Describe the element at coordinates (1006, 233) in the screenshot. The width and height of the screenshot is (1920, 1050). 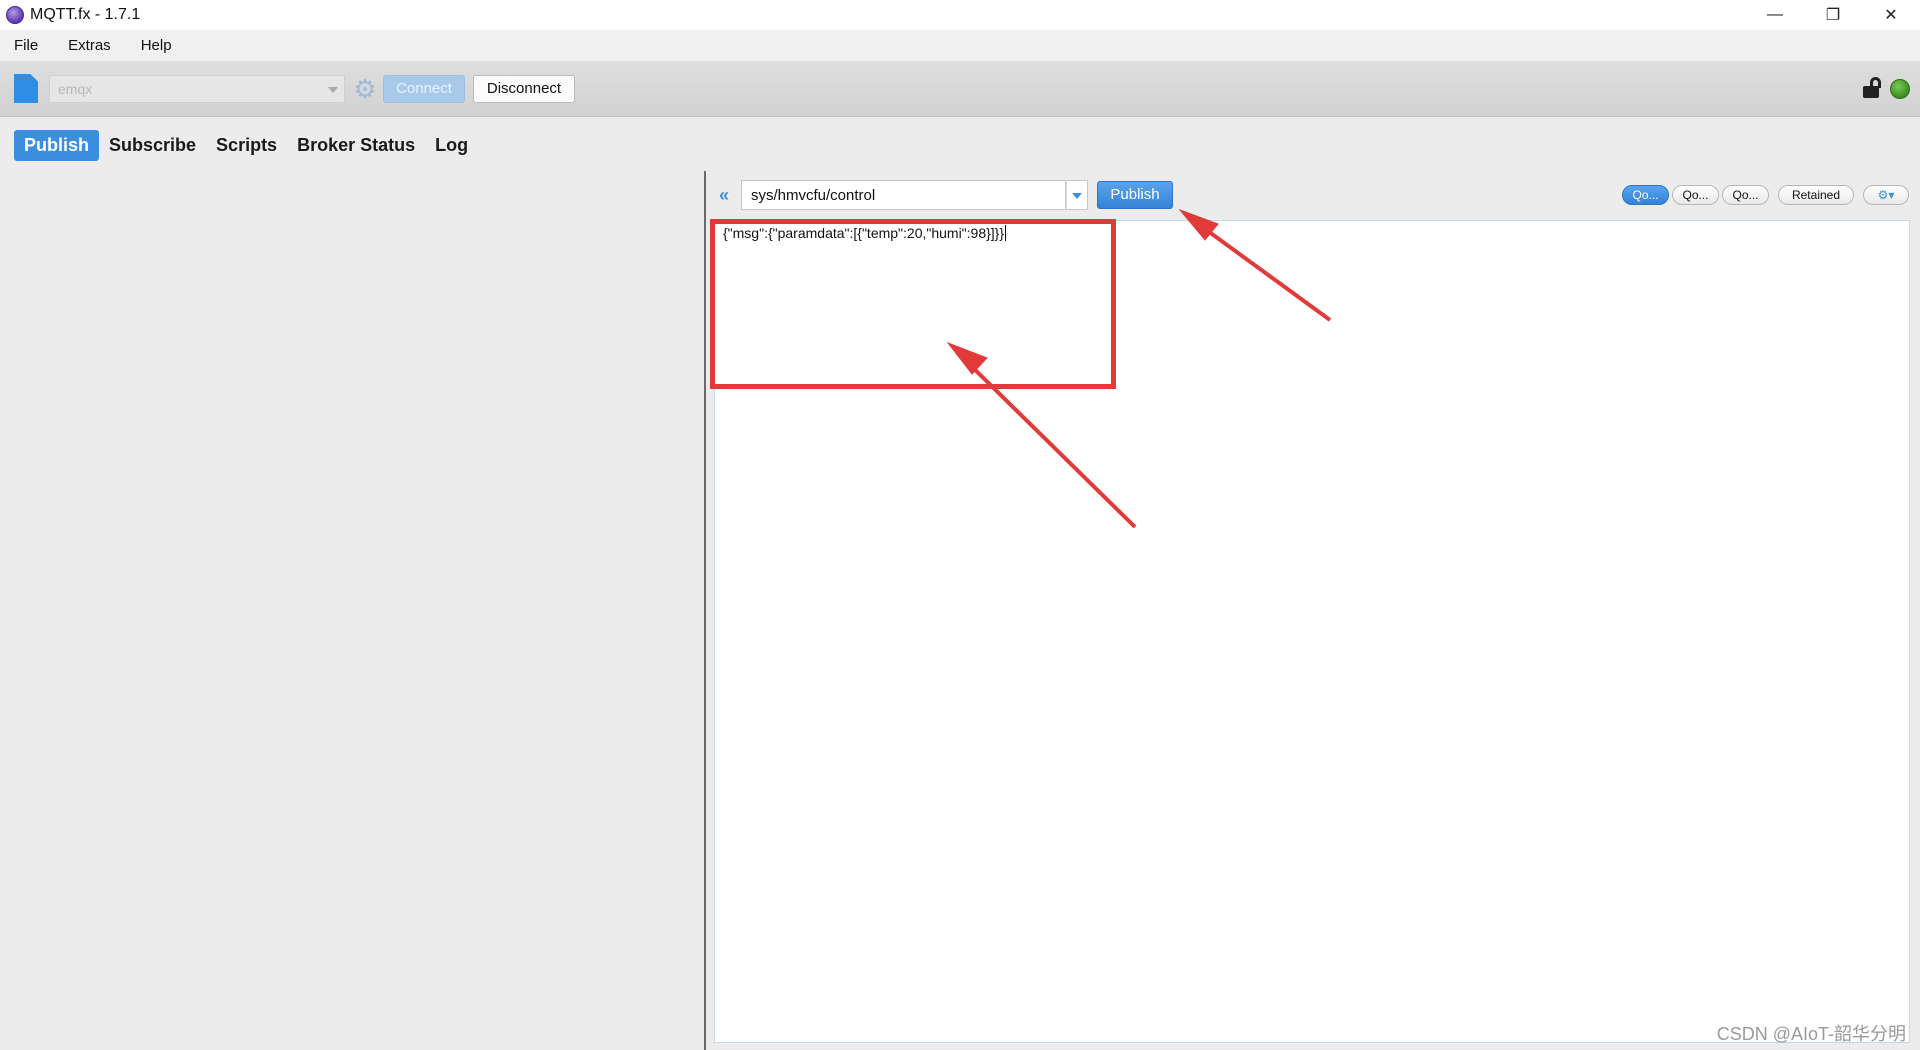
I see `text-cursor` at that location.